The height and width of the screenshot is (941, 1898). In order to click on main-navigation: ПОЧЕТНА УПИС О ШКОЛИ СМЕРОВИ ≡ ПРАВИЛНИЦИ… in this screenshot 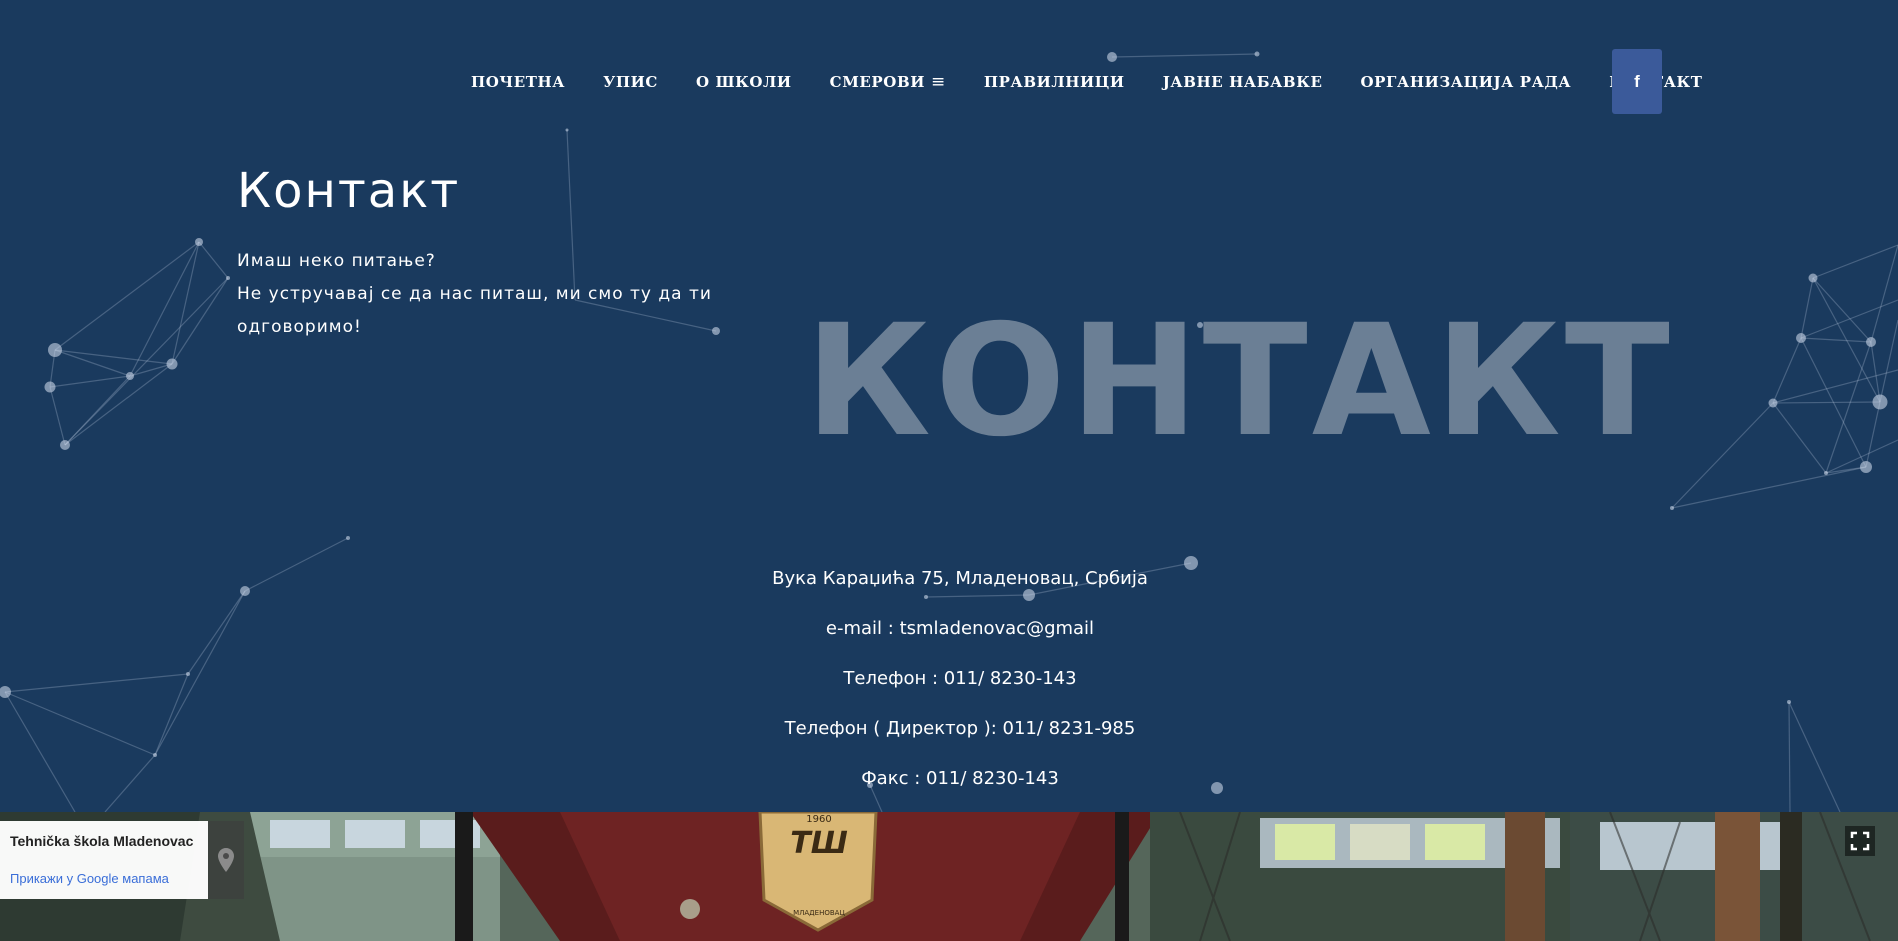, I will do `click(1087, 82)`.